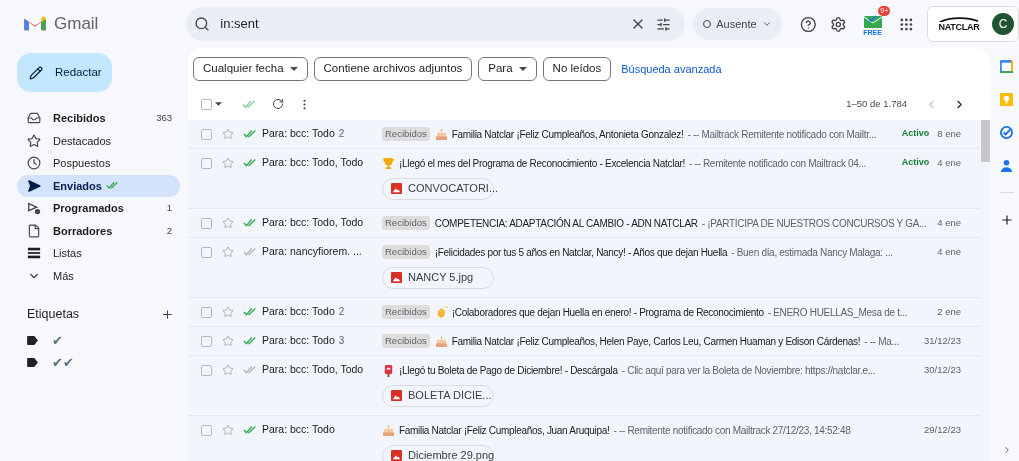 The image size is (1019, 461). What do you see at coordinates (36, 72) in the screenshot?
I see `pencil-icon` at bounding box center [36, 72].